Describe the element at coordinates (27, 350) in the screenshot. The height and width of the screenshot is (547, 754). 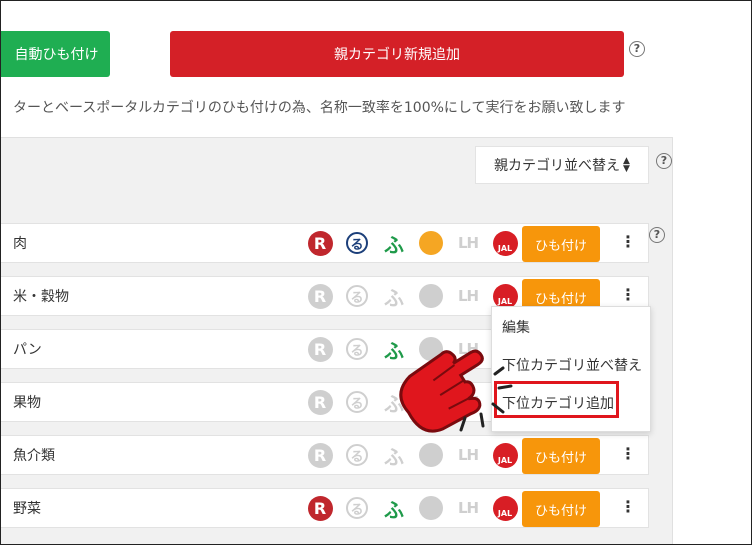
I see `category-name: パン` at that location.